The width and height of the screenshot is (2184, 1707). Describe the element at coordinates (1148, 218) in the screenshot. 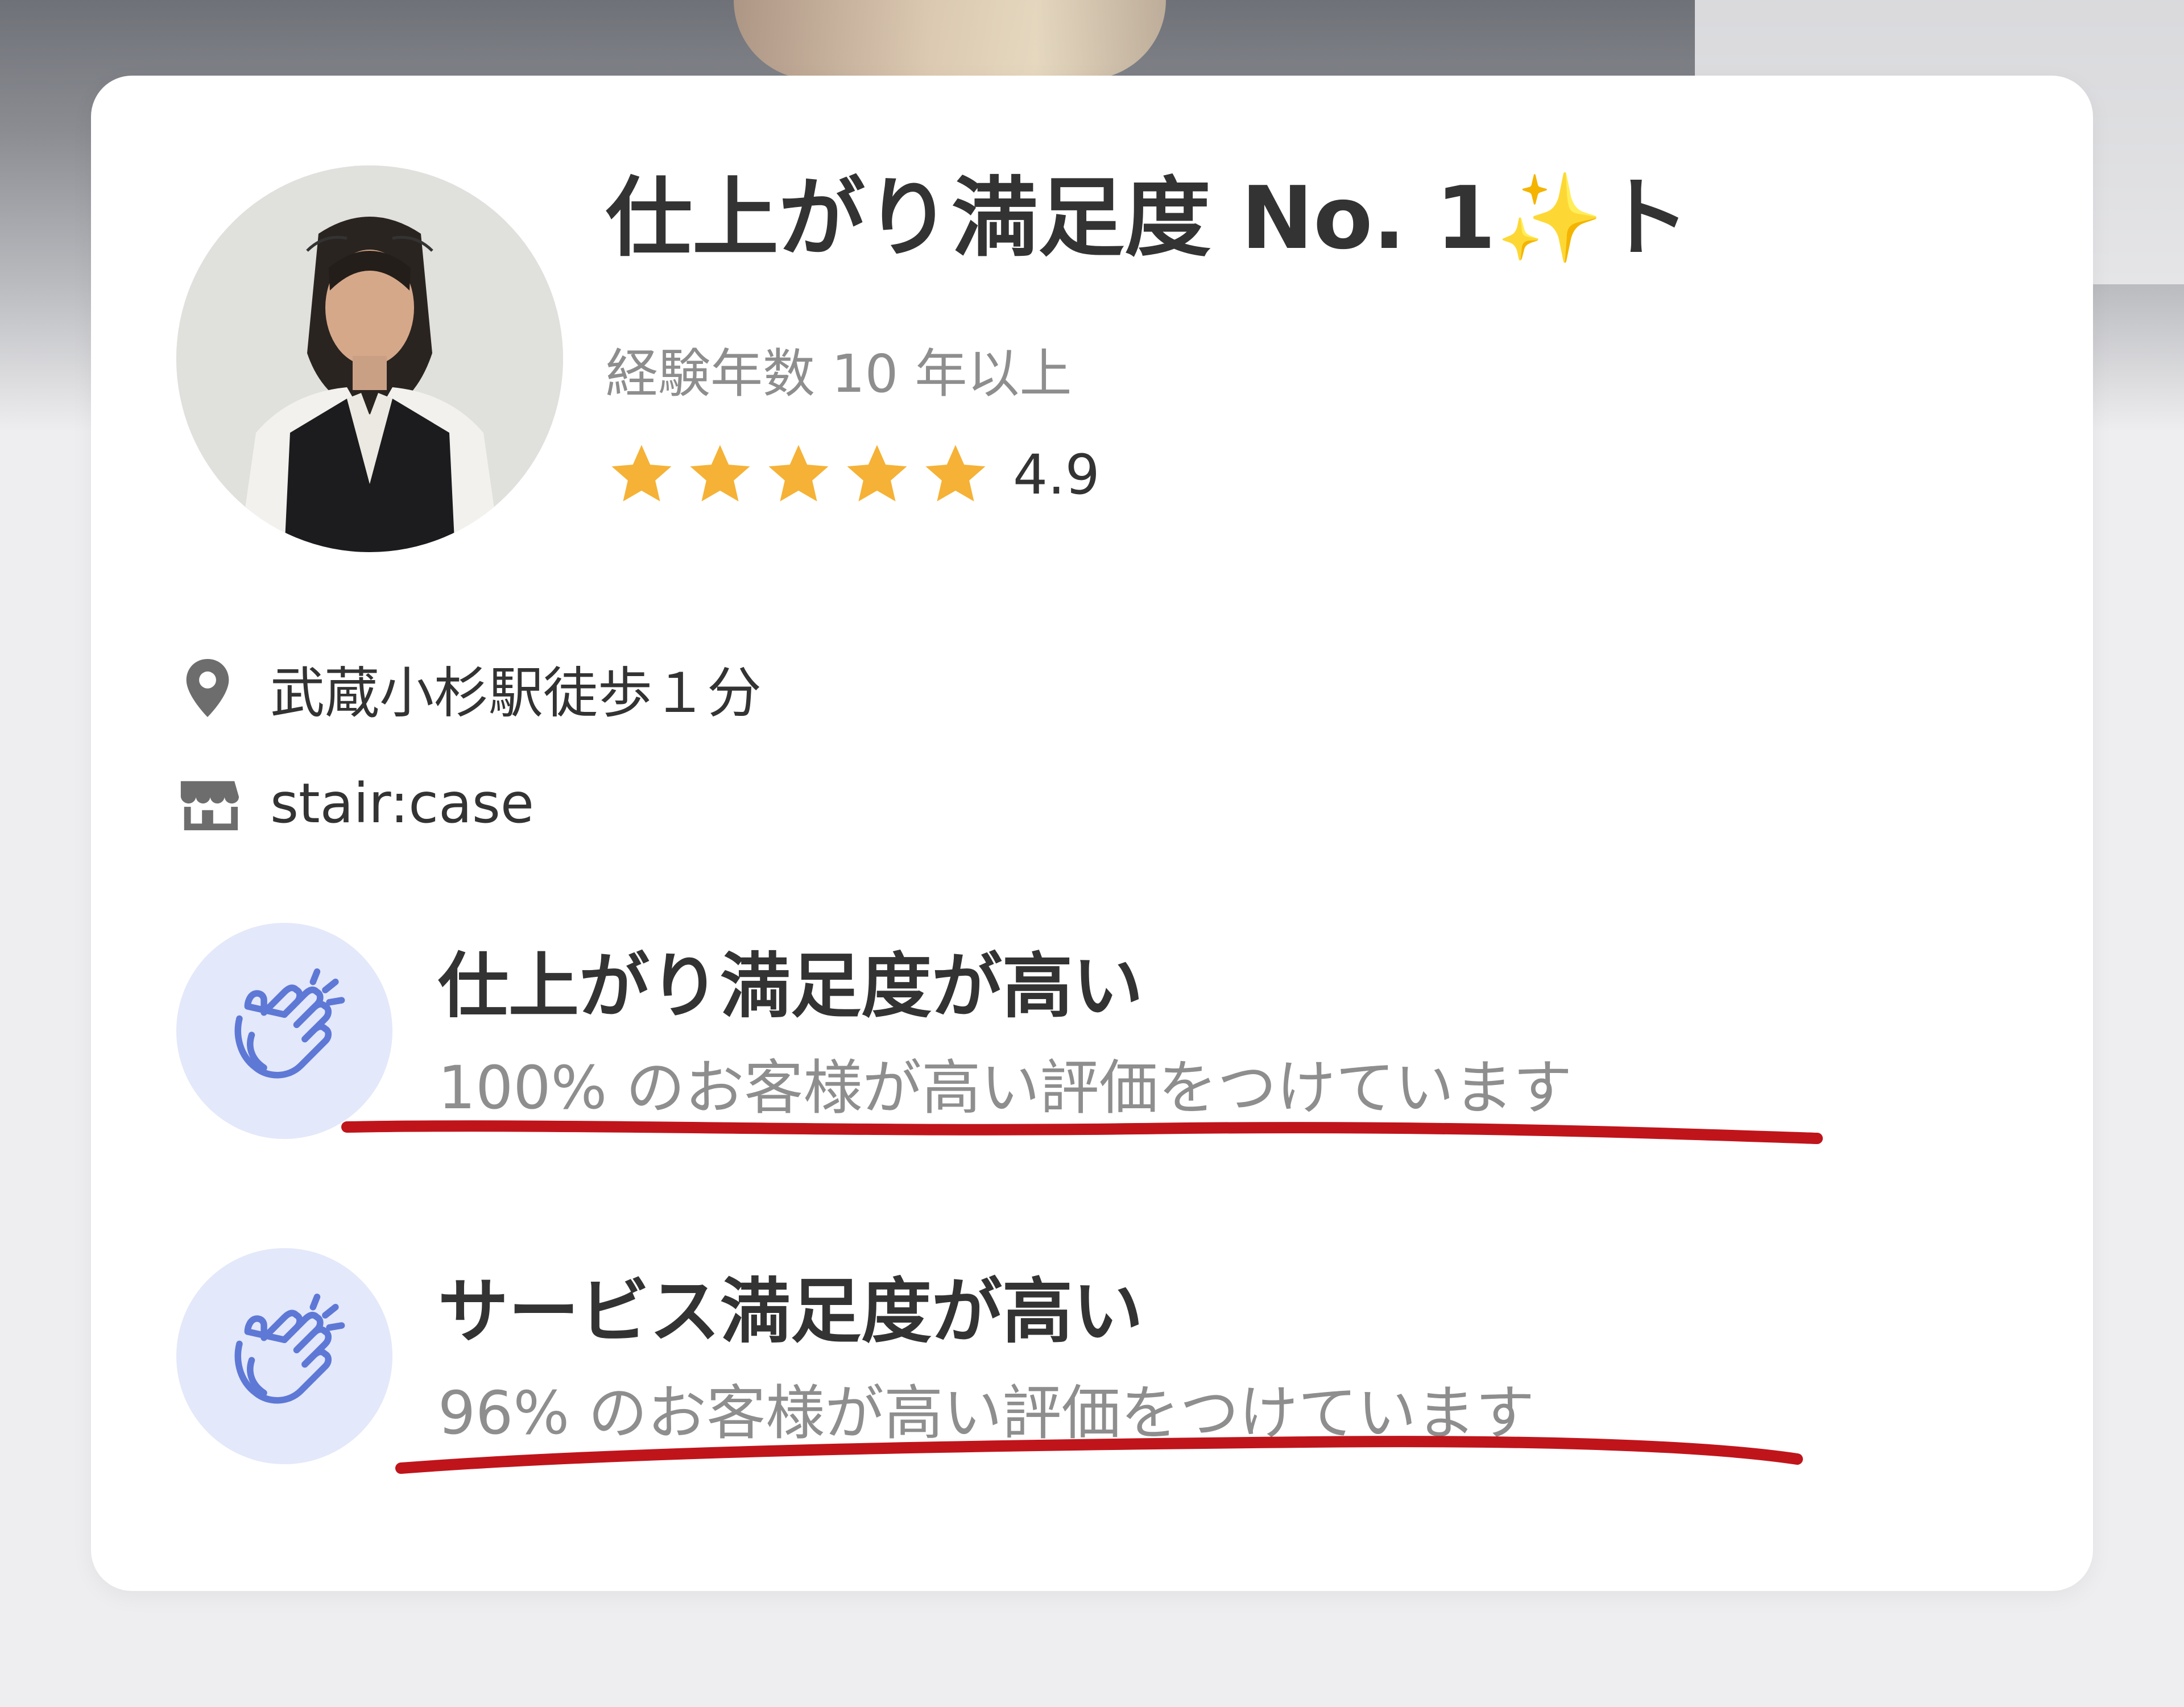

I see `stylist-headline: 仕上がり満足度 No. 1✨ト` at that location.